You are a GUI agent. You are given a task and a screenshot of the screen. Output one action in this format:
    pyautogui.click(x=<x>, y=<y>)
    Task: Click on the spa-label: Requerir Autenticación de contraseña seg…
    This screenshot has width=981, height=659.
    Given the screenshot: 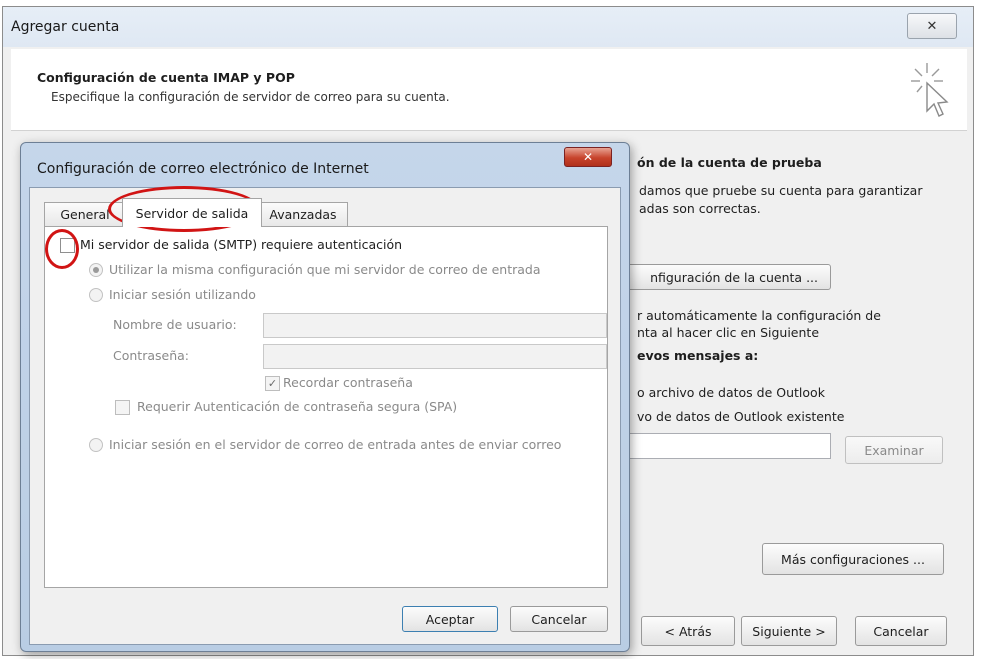 What is the action you would take?
    pyautogui.click(x=297, y=406)
    